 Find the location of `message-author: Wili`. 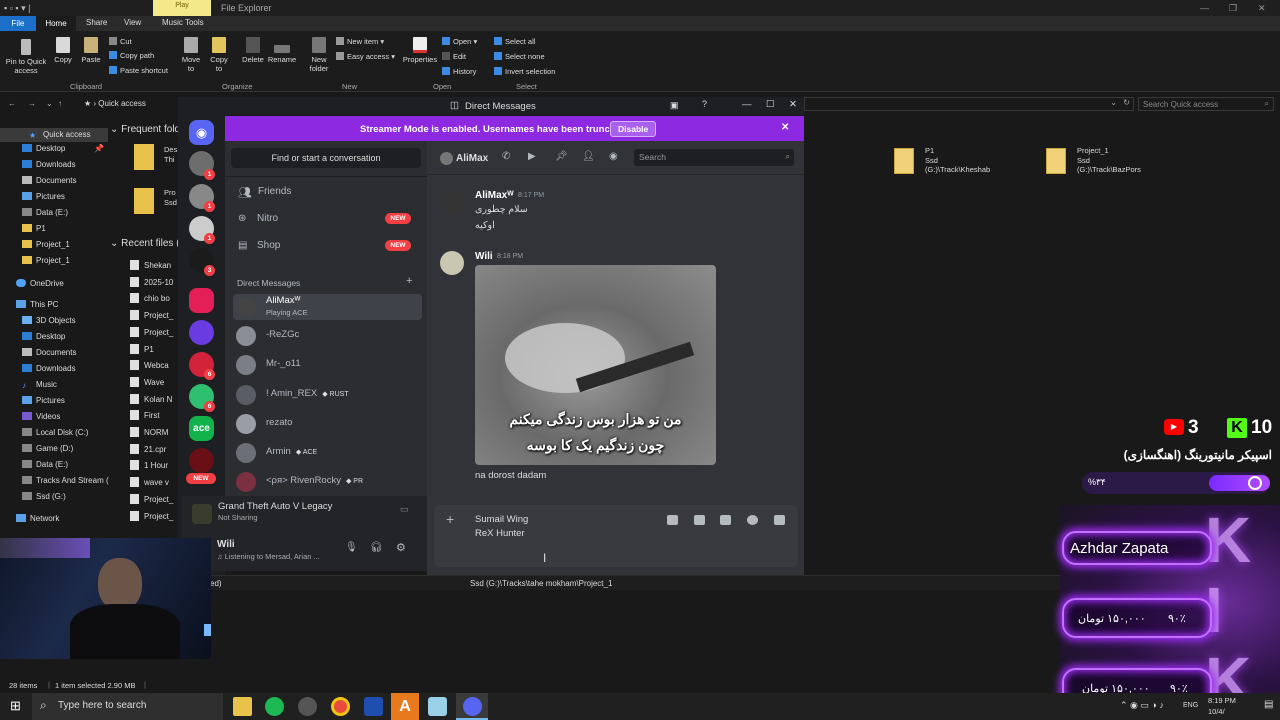

message-author: Wili is located at coordinates (484, 256).